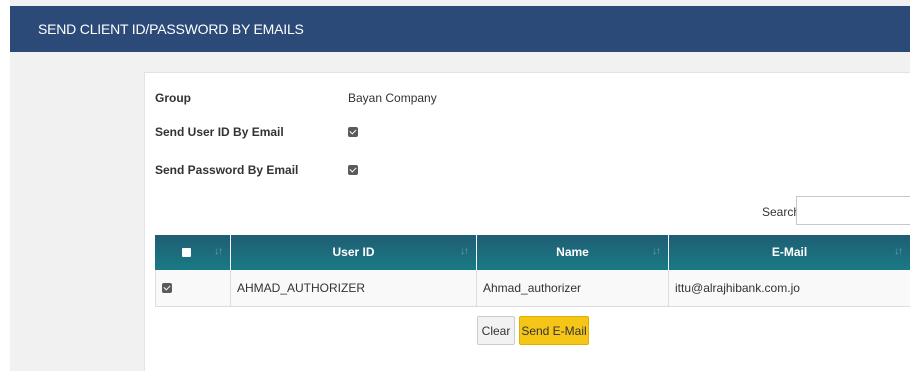  I want to click on column-label-email: E-Mail, so click(789, 252).